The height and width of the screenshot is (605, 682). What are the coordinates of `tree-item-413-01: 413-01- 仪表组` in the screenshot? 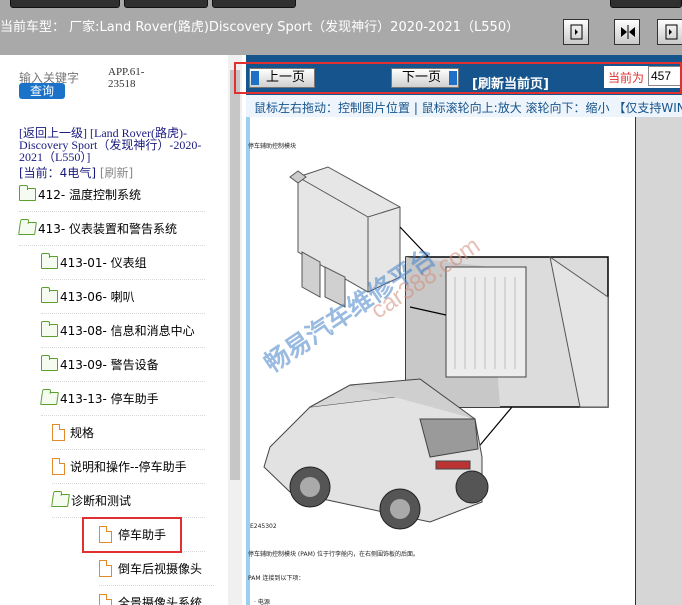 It's located at (123, 263).